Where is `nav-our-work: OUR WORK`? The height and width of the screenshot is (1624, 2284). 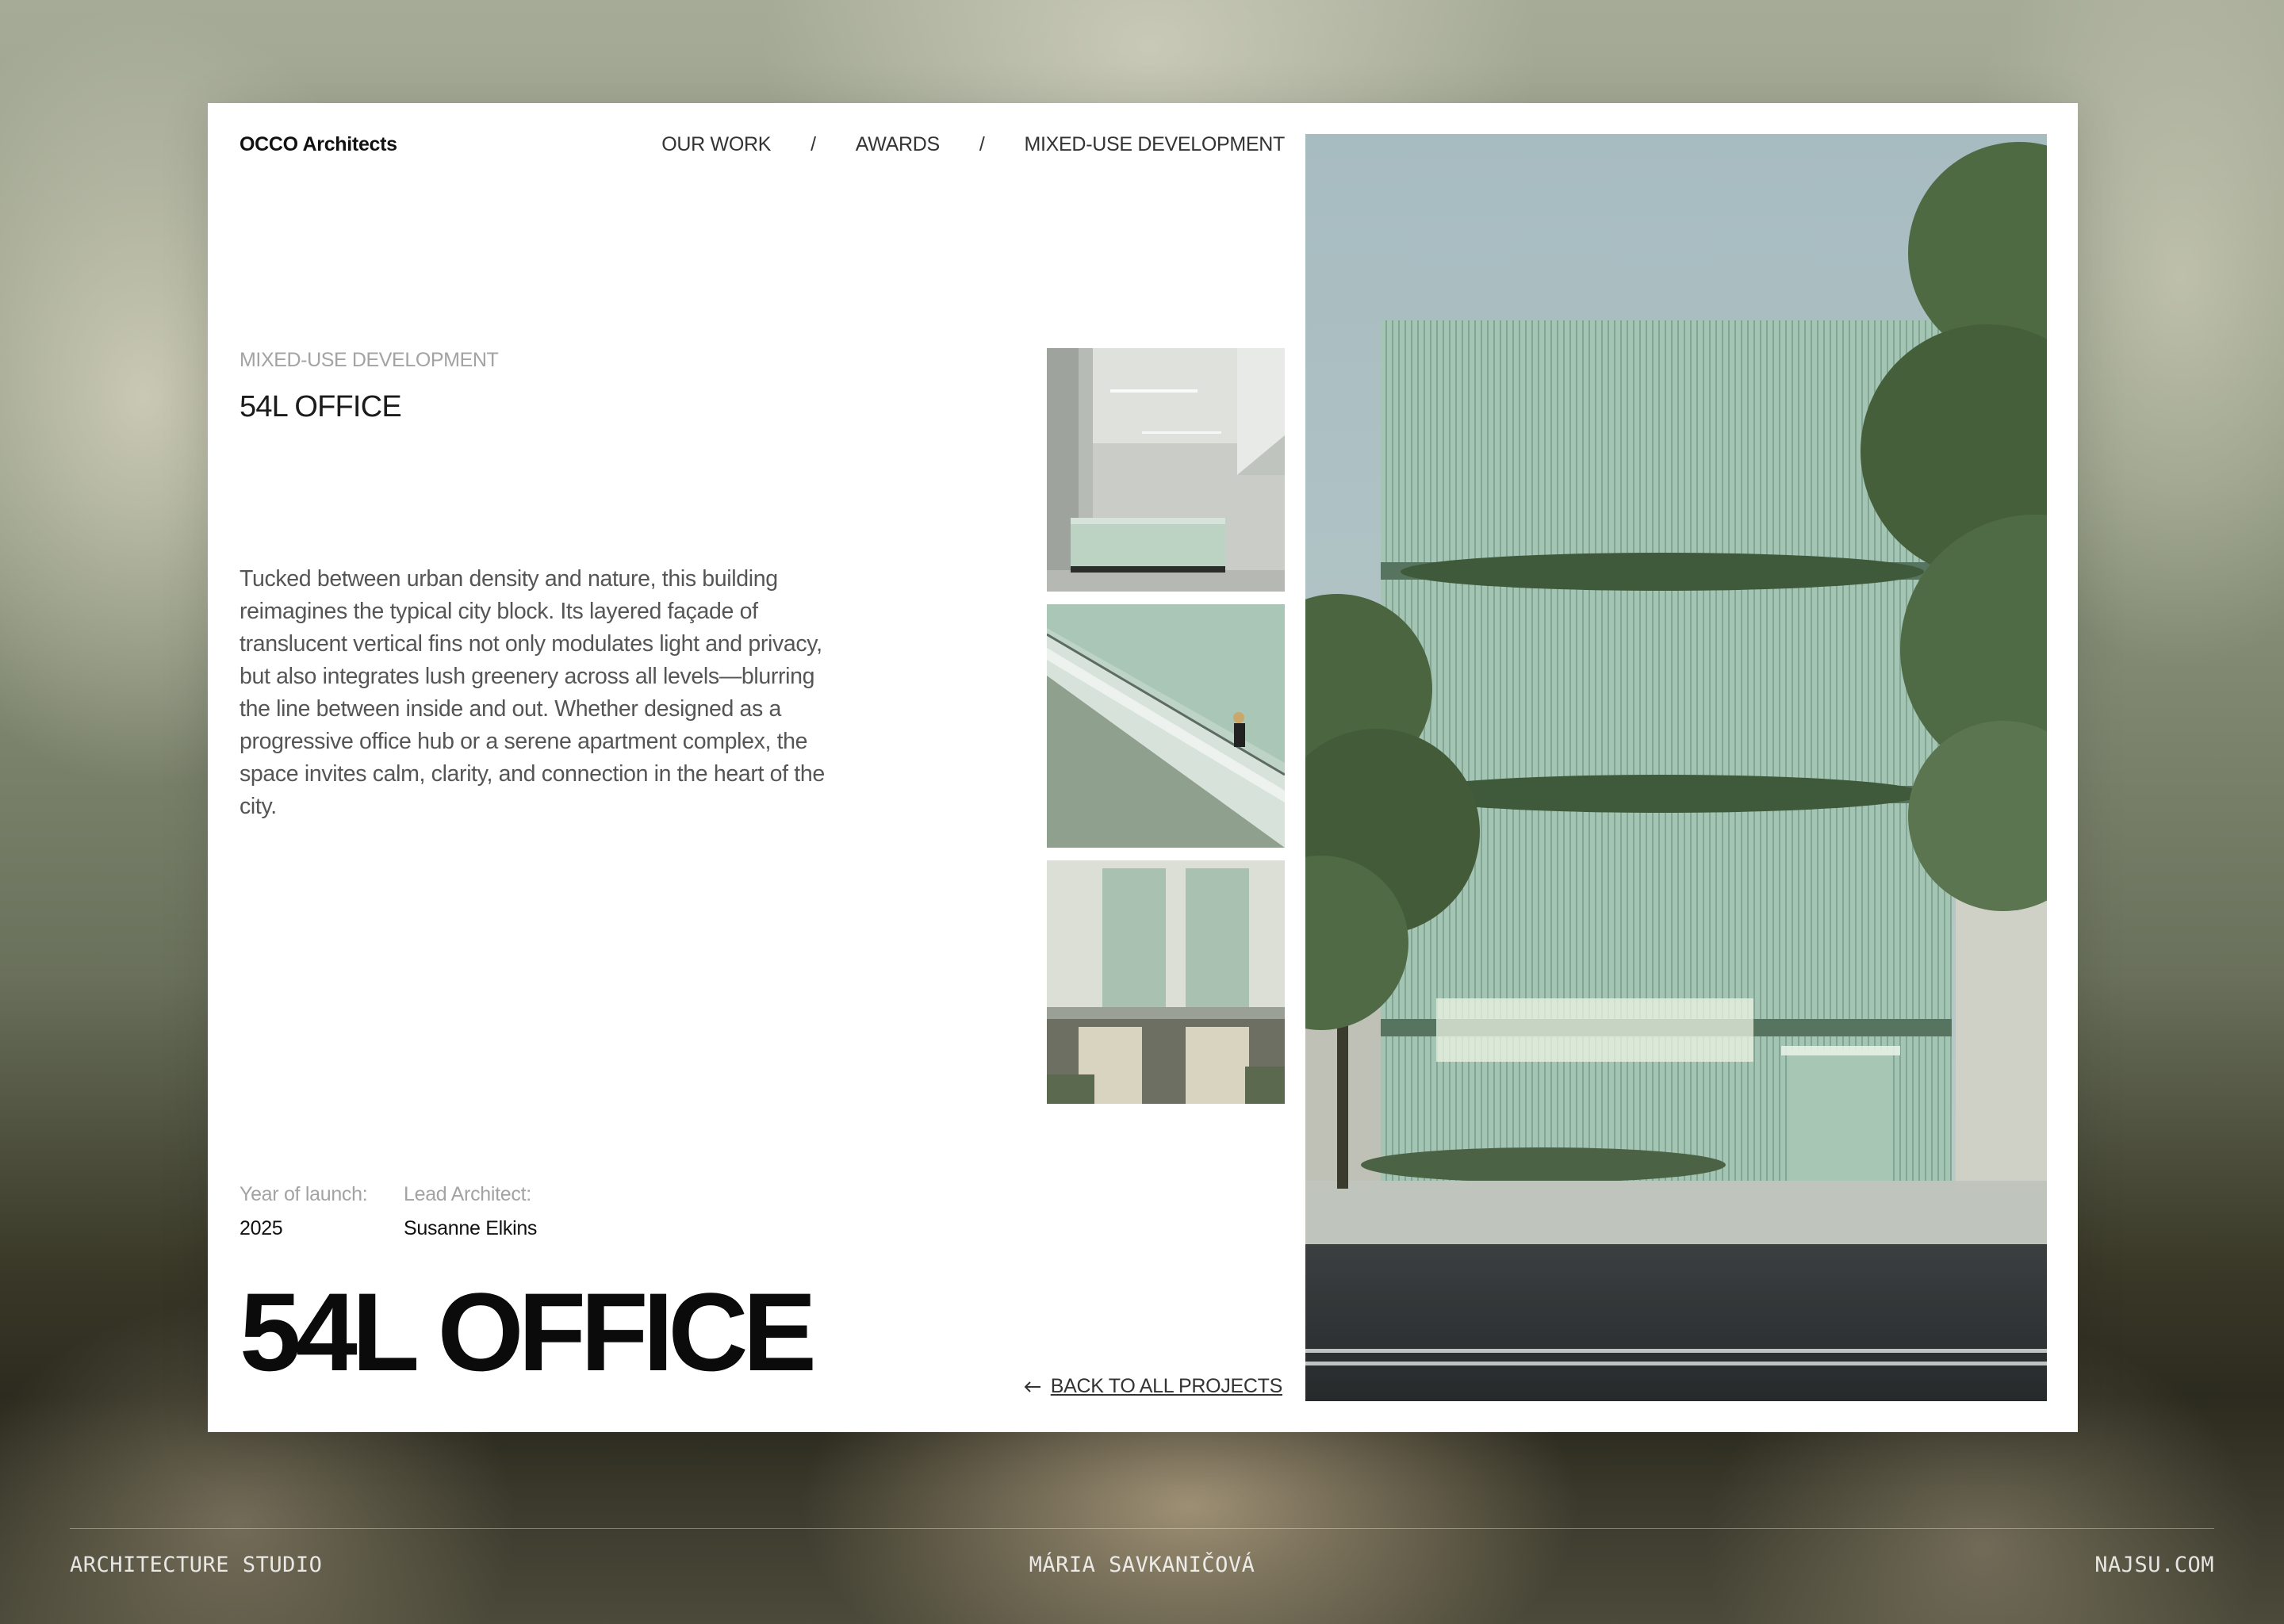
nav-our-work: OUR WORK is located at coordinates (716, 144).